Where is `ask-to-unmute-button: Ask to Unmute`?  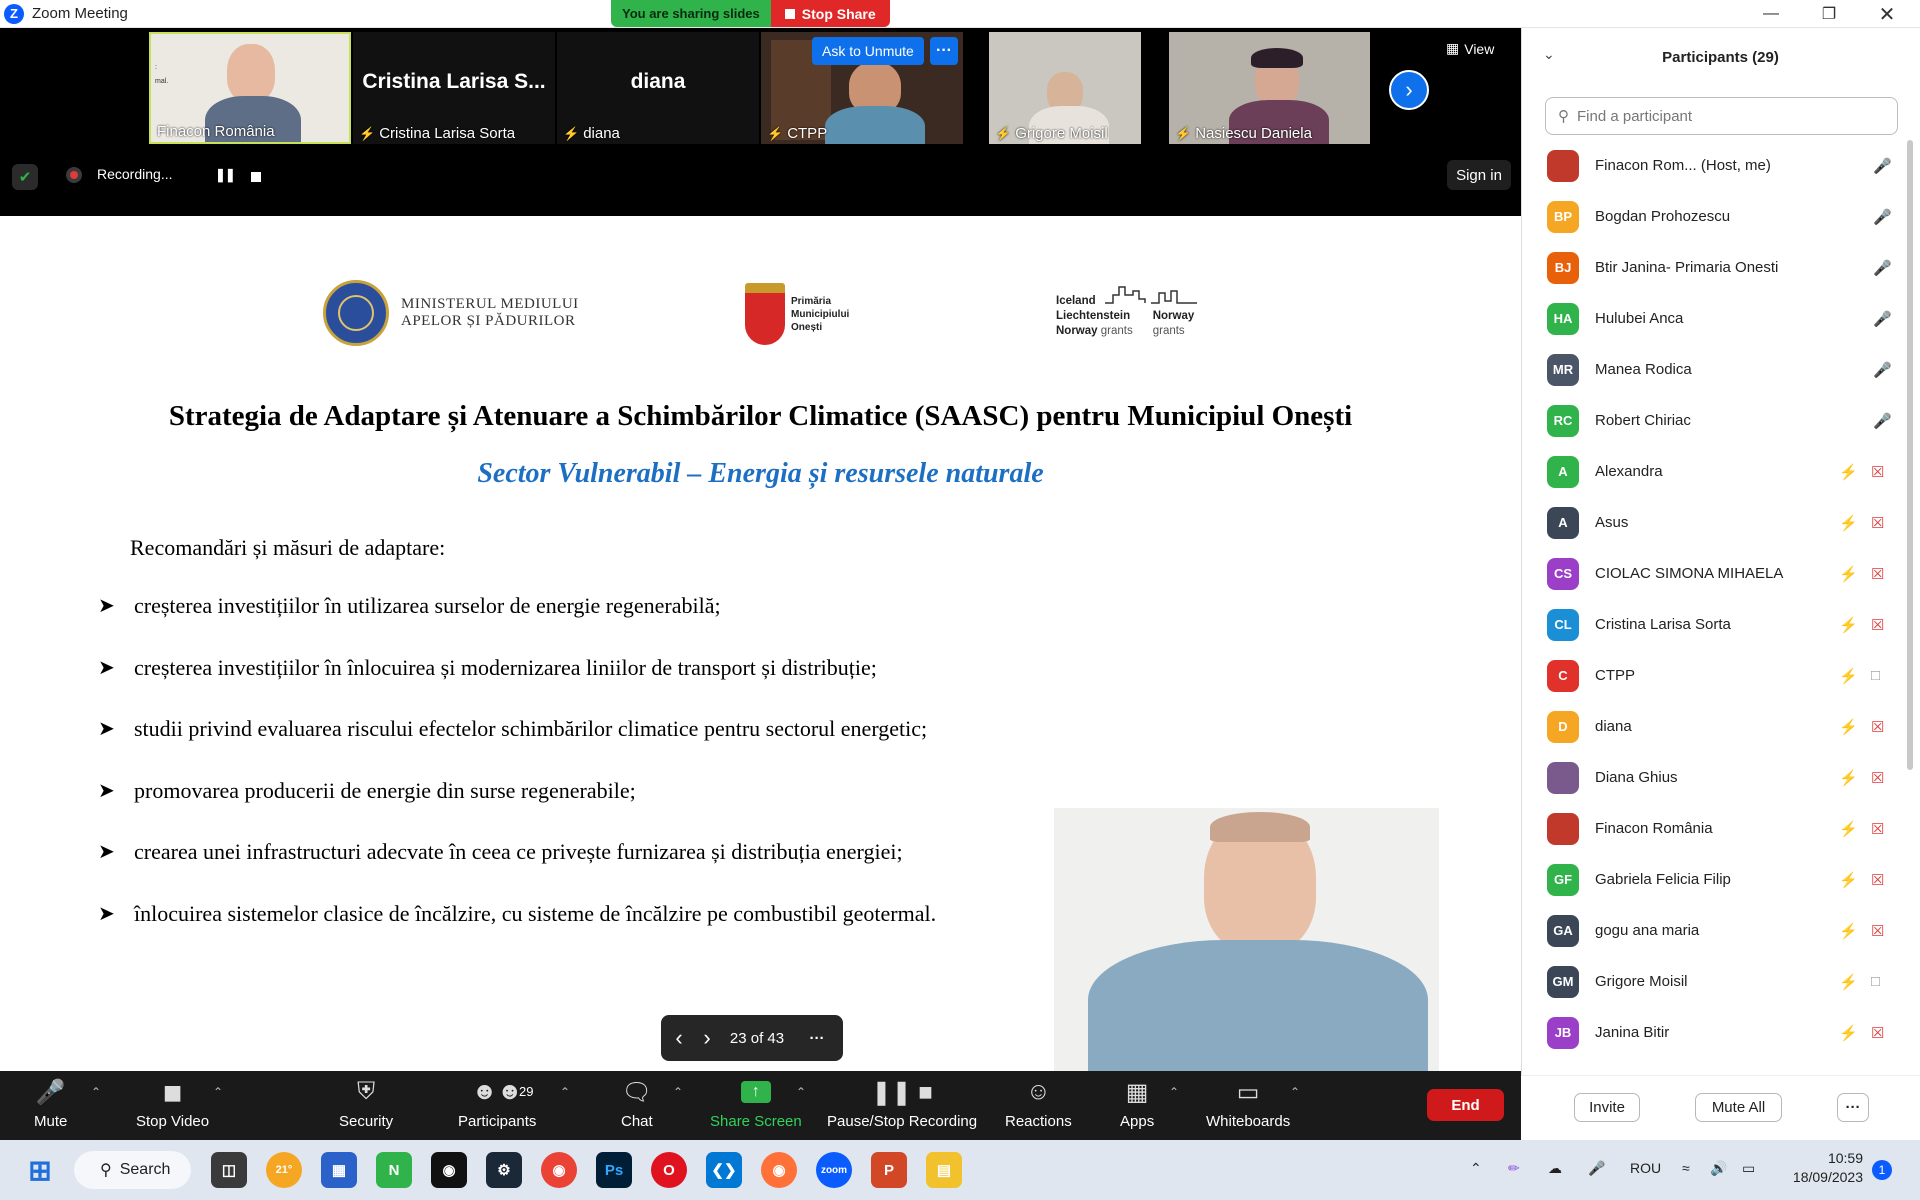
ask-to-unmute-button: Ask to Unmute is located at coordinates (868, 51).